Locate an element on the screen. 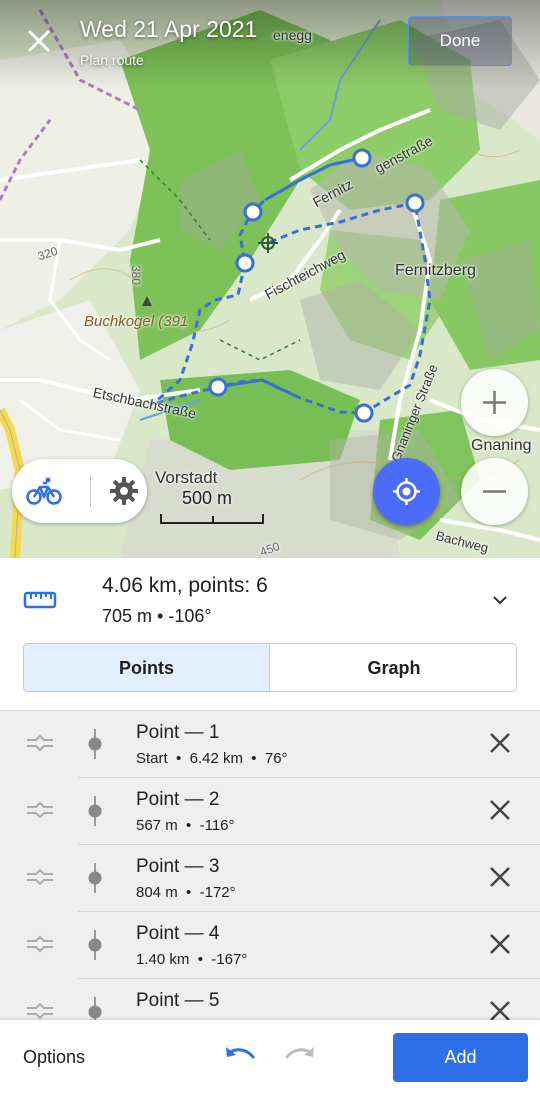  minus-icon is located at coordinates (494, 491).